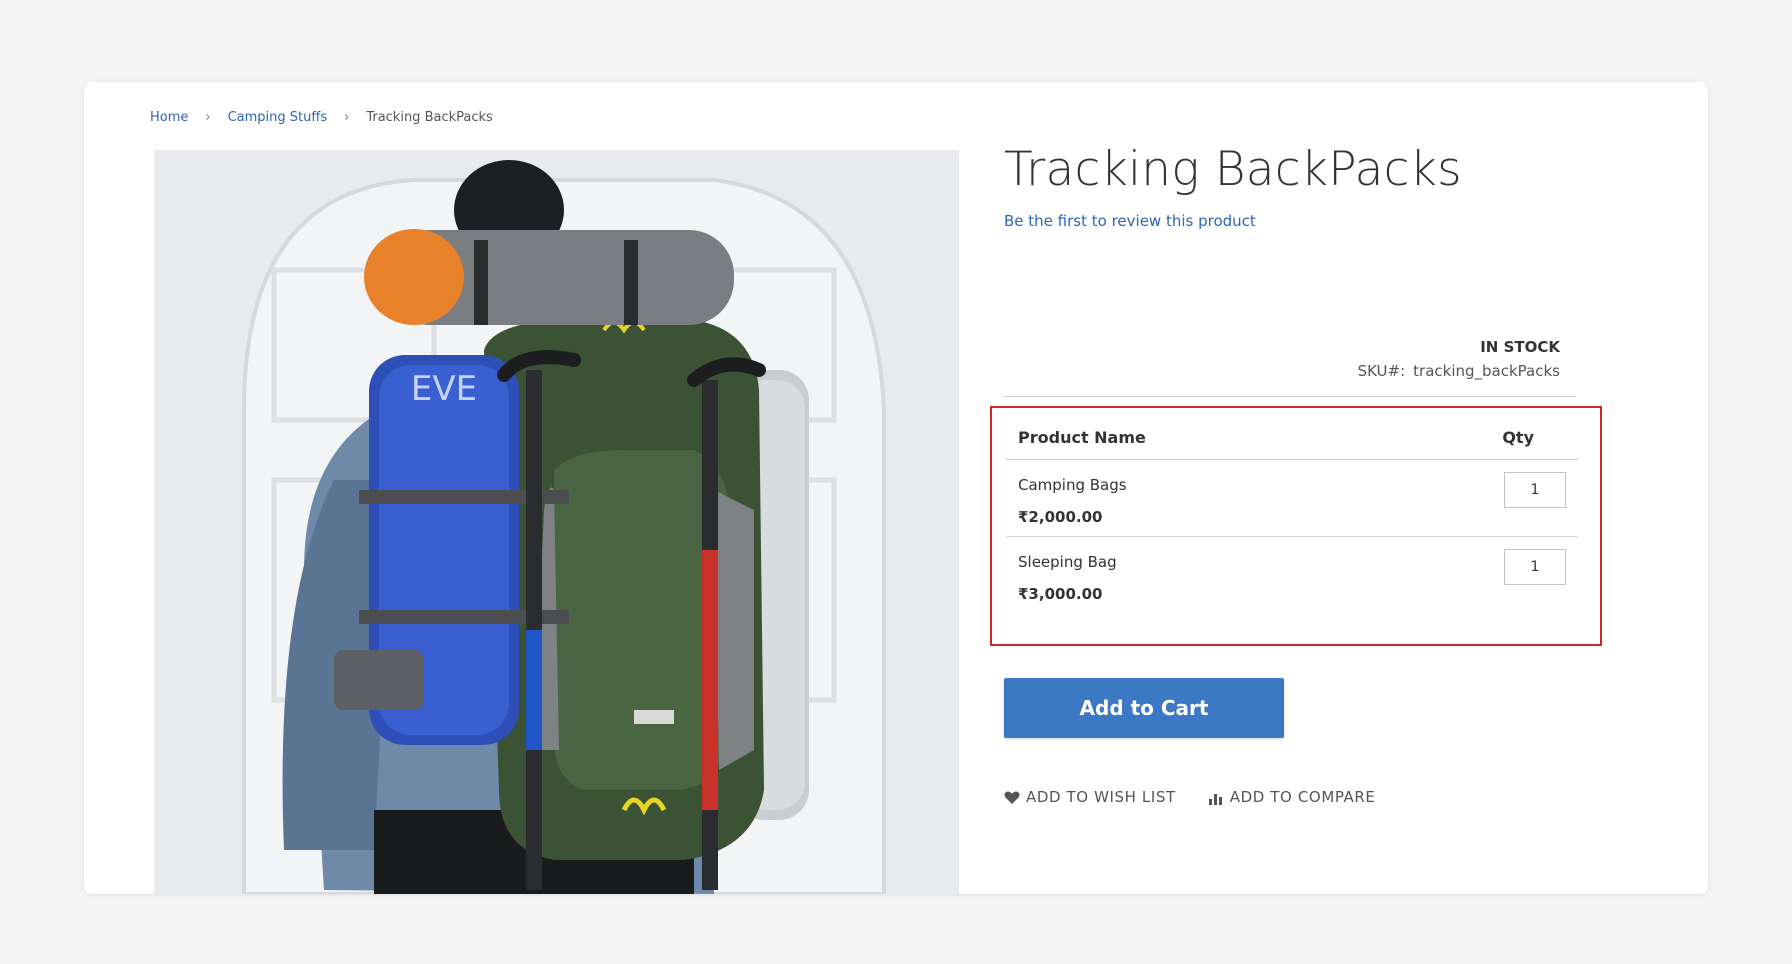  I want to click on add-to-wishlist-link: ADD TO WISH LIST, so click(1090, 797).